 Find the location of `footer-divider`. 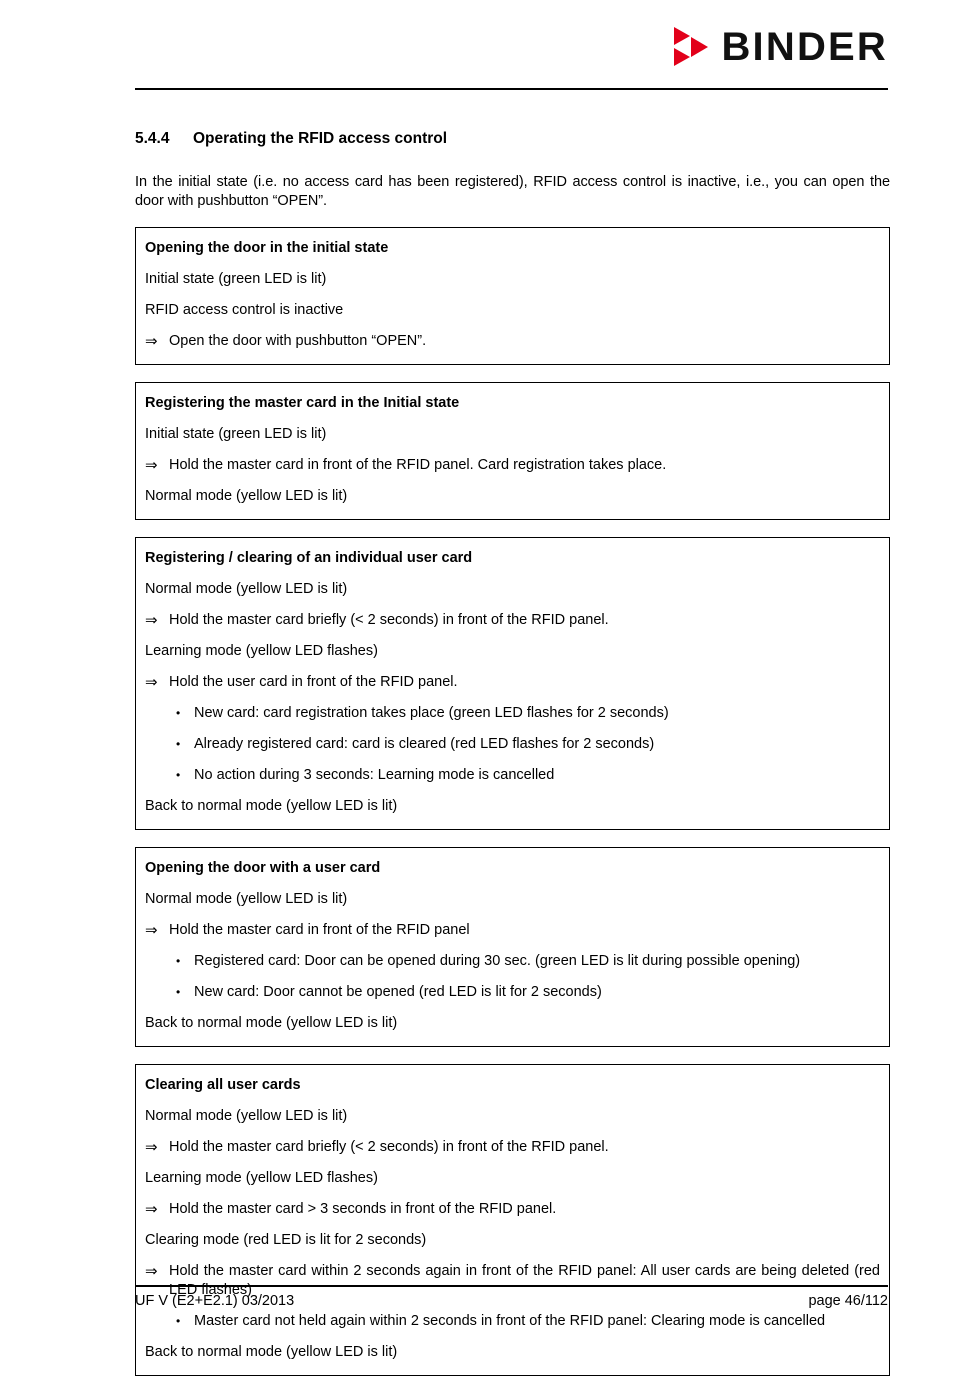

footer-divider is located at coordinates (511, 1286).